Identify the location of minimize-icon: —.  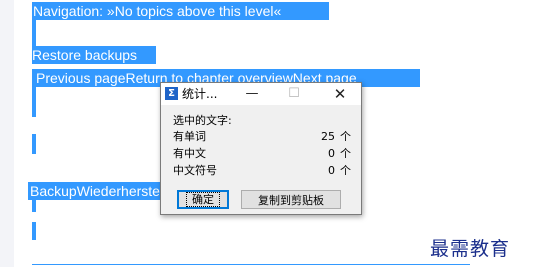
(252, 94).